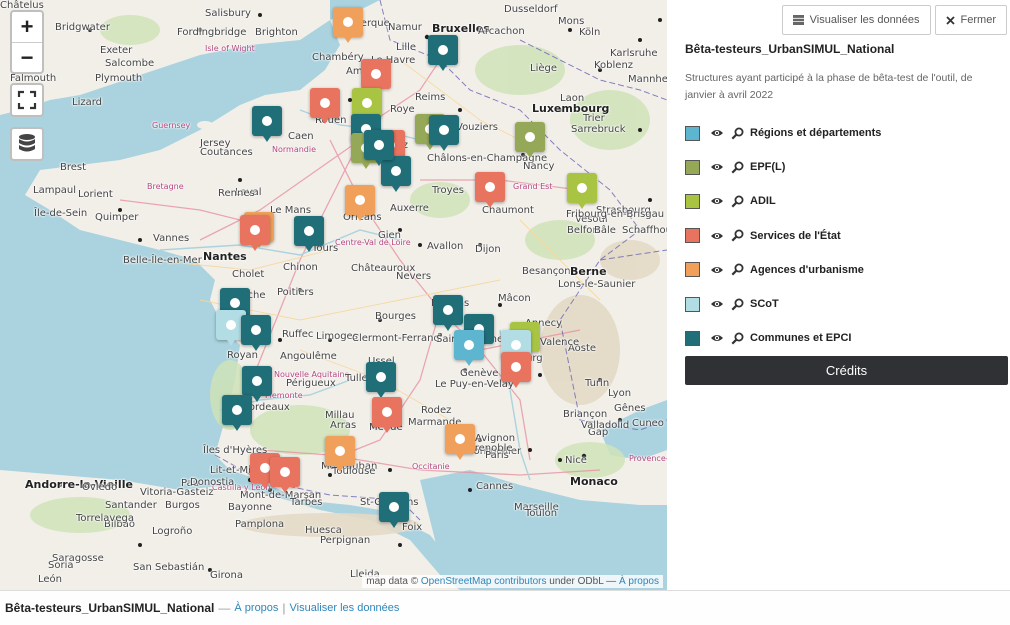  I want to click on close-button: Fermer, so click(970, 20).